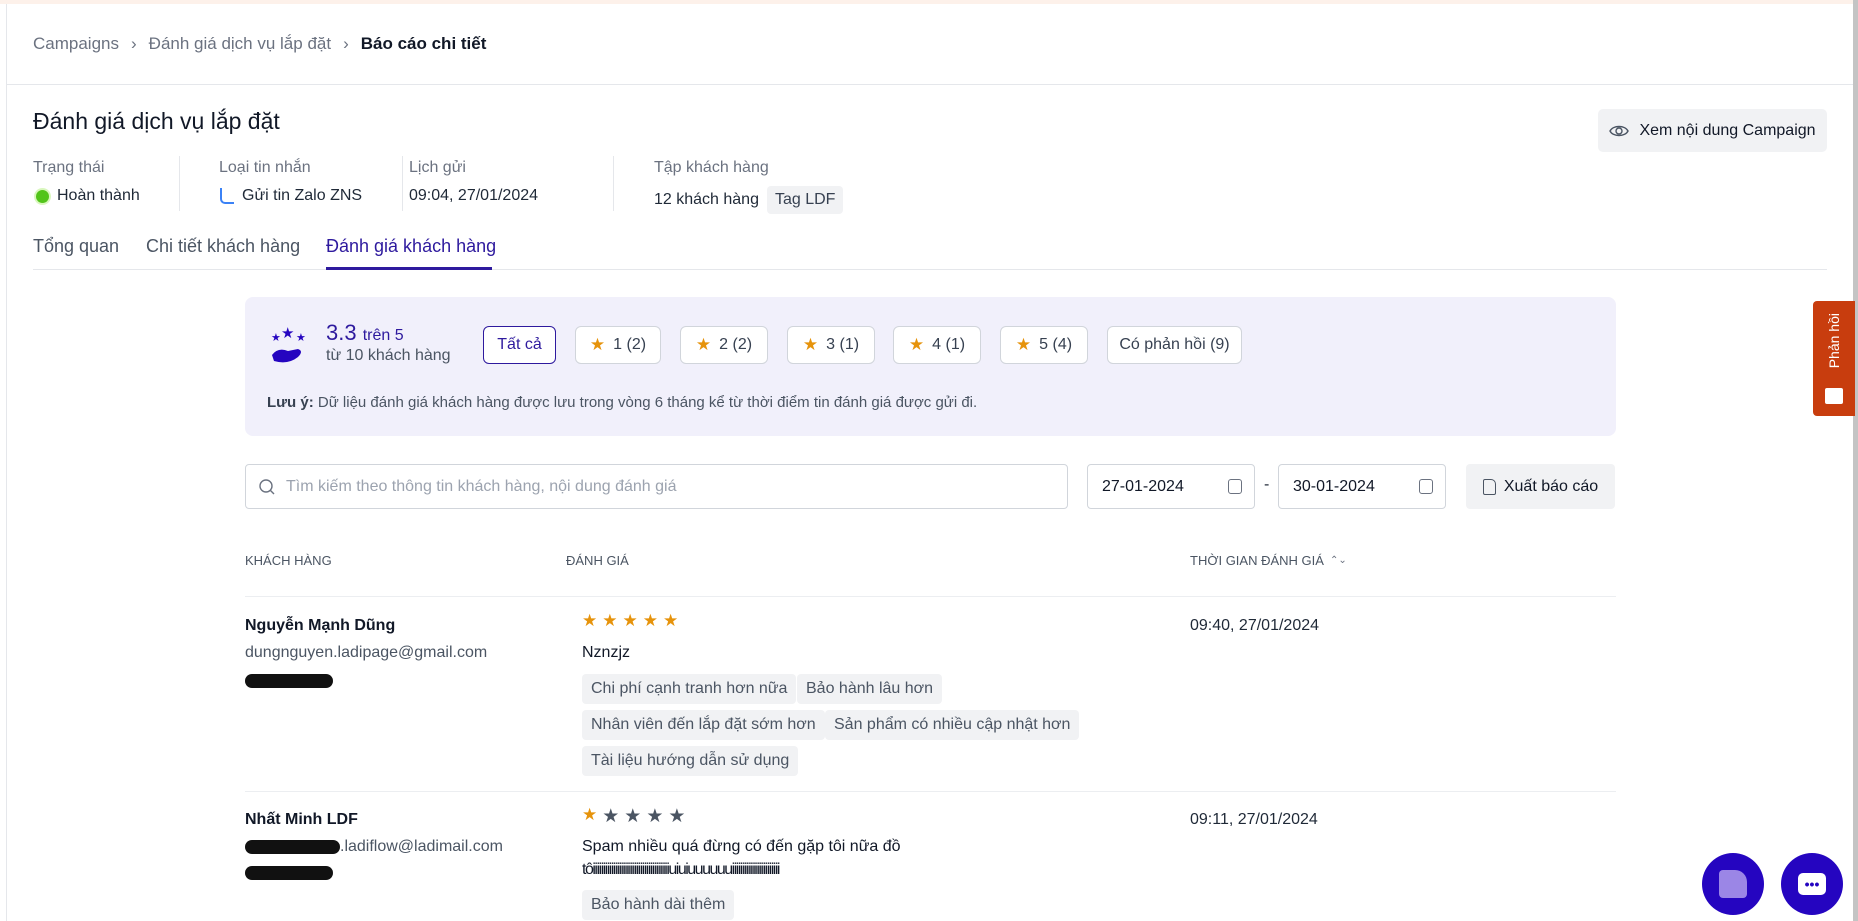  Describe the element at coordinates (437, 167) in the screenshot. I see `schedule-label: Lịch gửi` at that location.